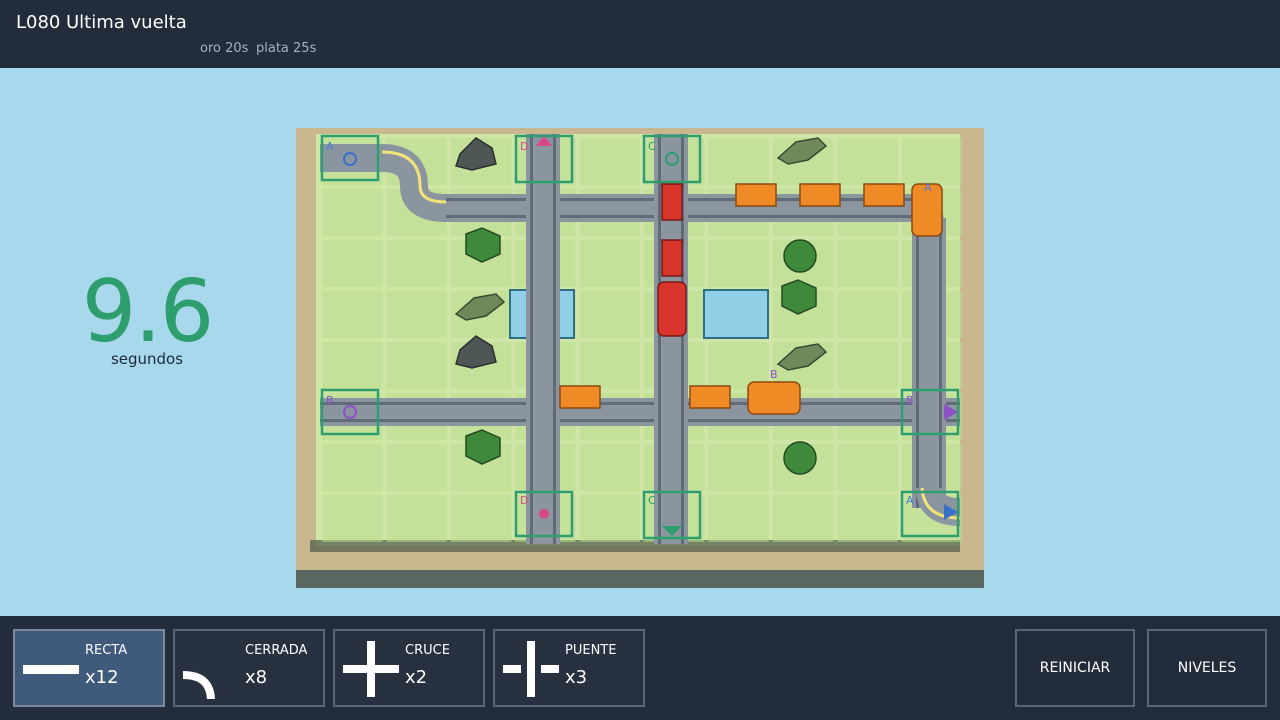 Image resolution: width=1280 pixels, height=720 pixels. Describe the element at coordinates (51, 669) in the screenshot. I see `straight-track-icon` at that location.